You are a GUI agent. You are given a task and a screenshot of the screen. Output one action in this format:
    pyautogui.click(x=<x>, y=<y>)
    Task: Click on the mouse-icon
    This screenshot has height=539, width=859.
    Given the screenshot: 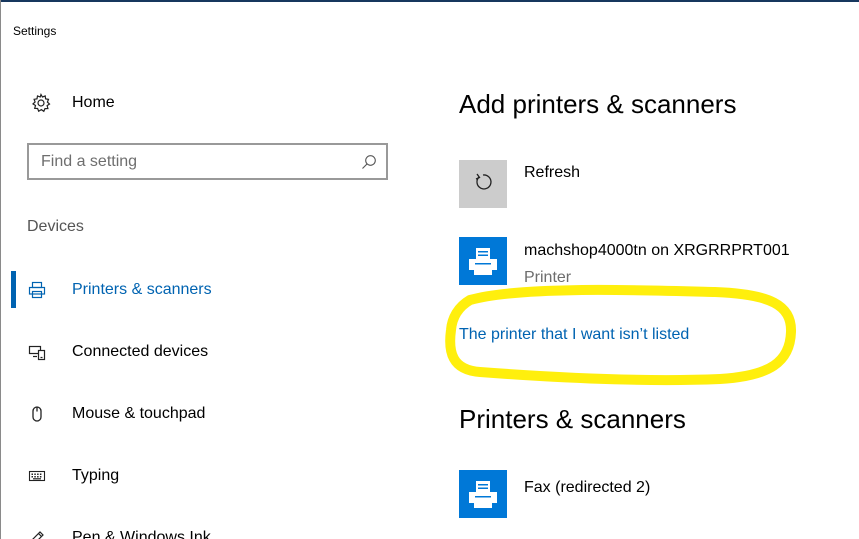 What is the action you would take?
    pyautogui.click(x=37, y=414)
    